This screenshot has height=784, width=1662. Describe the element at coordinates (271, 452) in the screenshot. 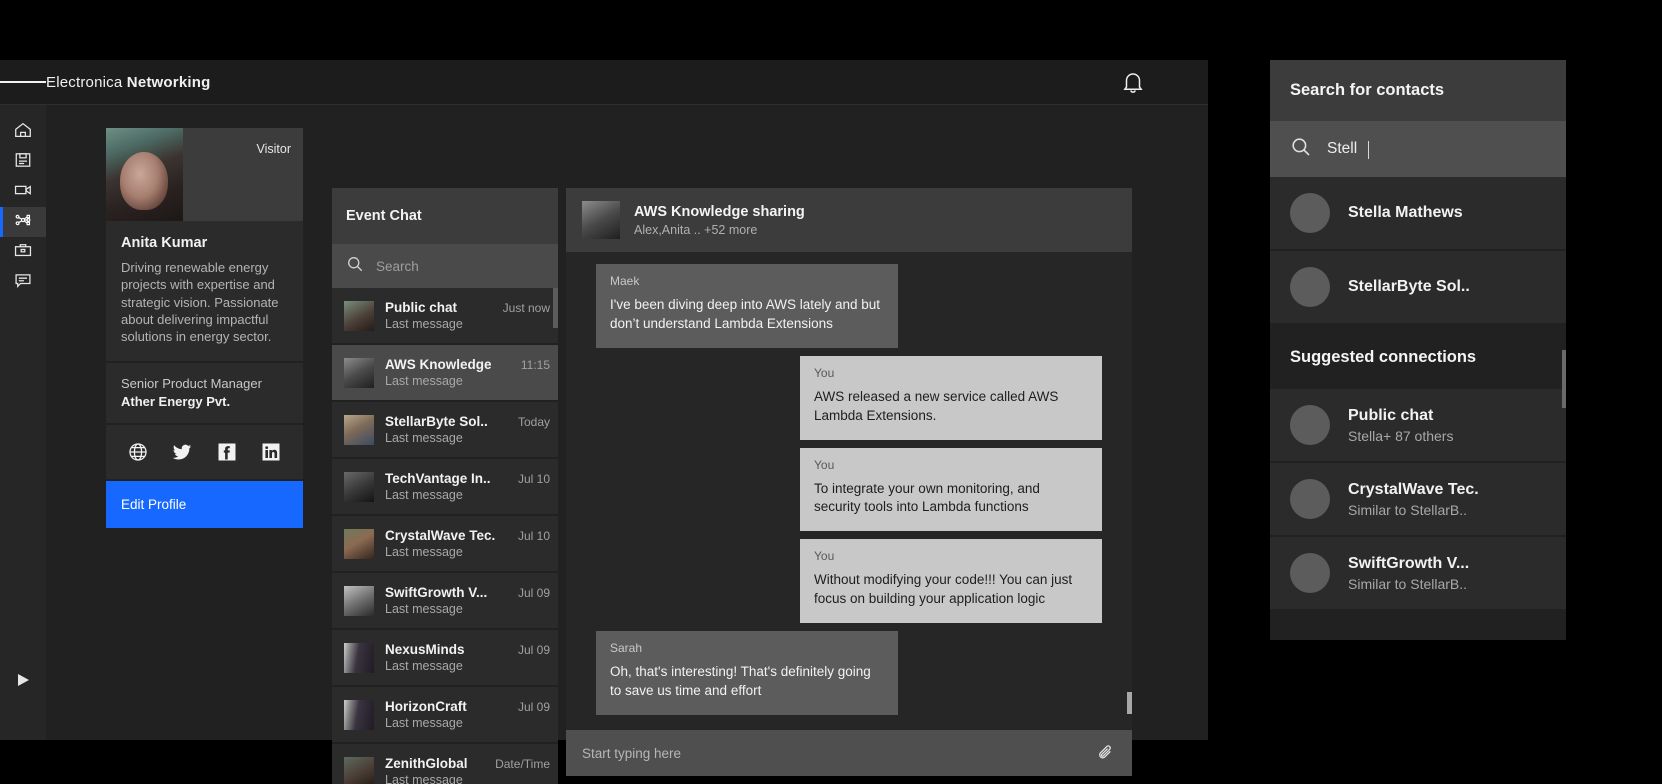

I see `linkedin-icon` at that location.